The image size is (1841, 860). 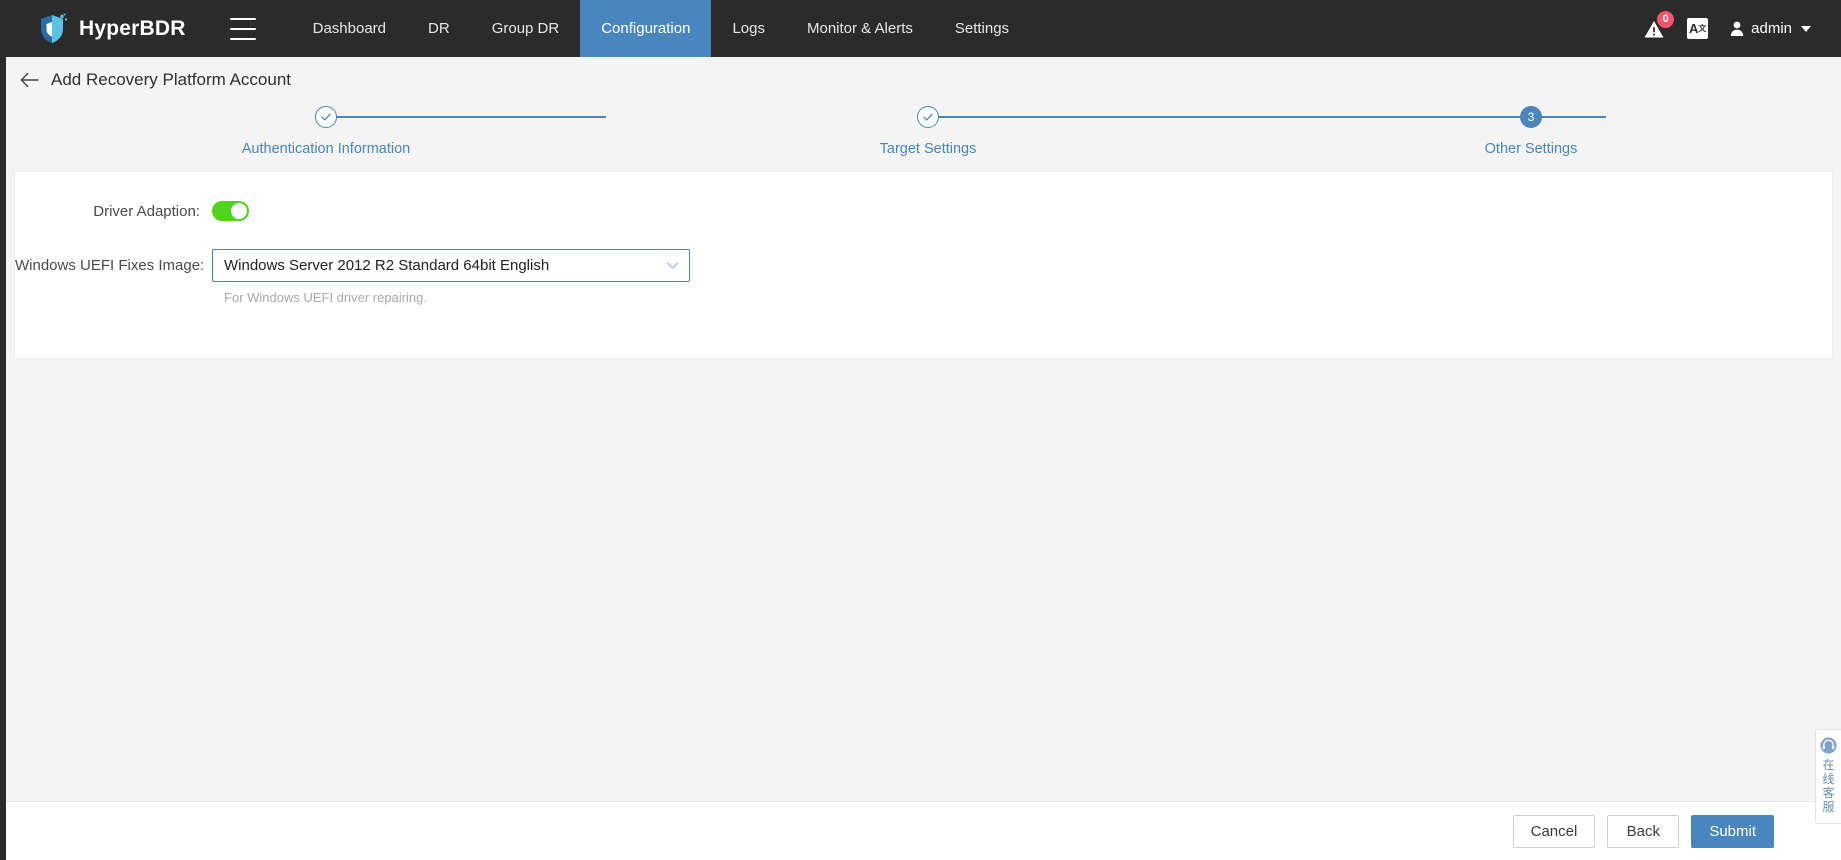 I want to click on hamburger-icon, so click(x=242, y=28).